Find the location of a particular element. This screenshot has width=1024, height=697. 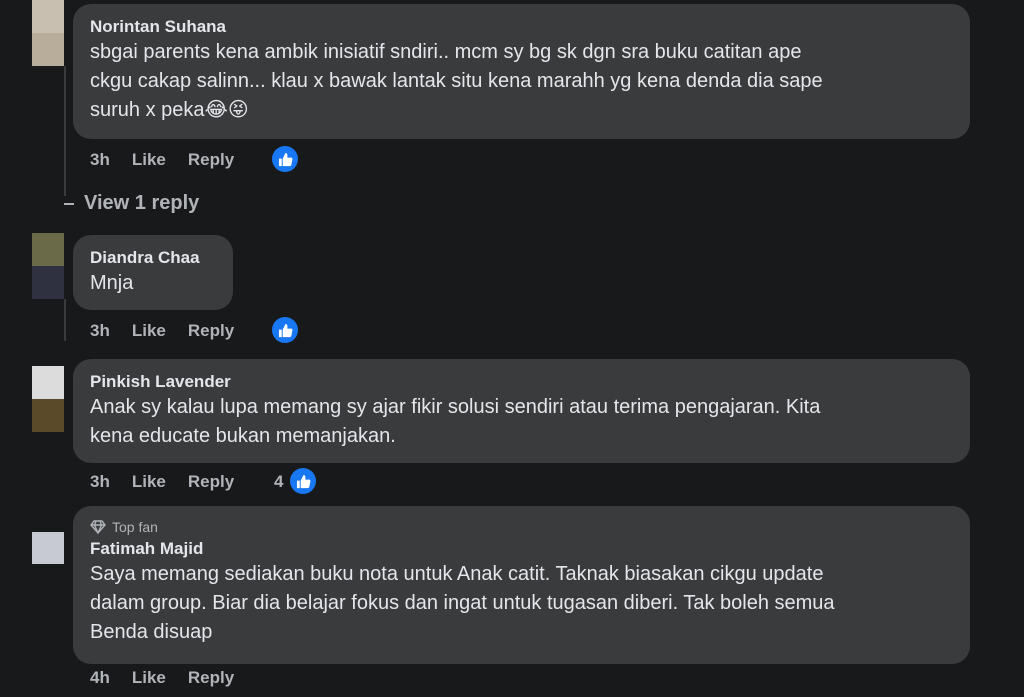

comment-author: Norintan Suhana is located at coordinates (521, 27).